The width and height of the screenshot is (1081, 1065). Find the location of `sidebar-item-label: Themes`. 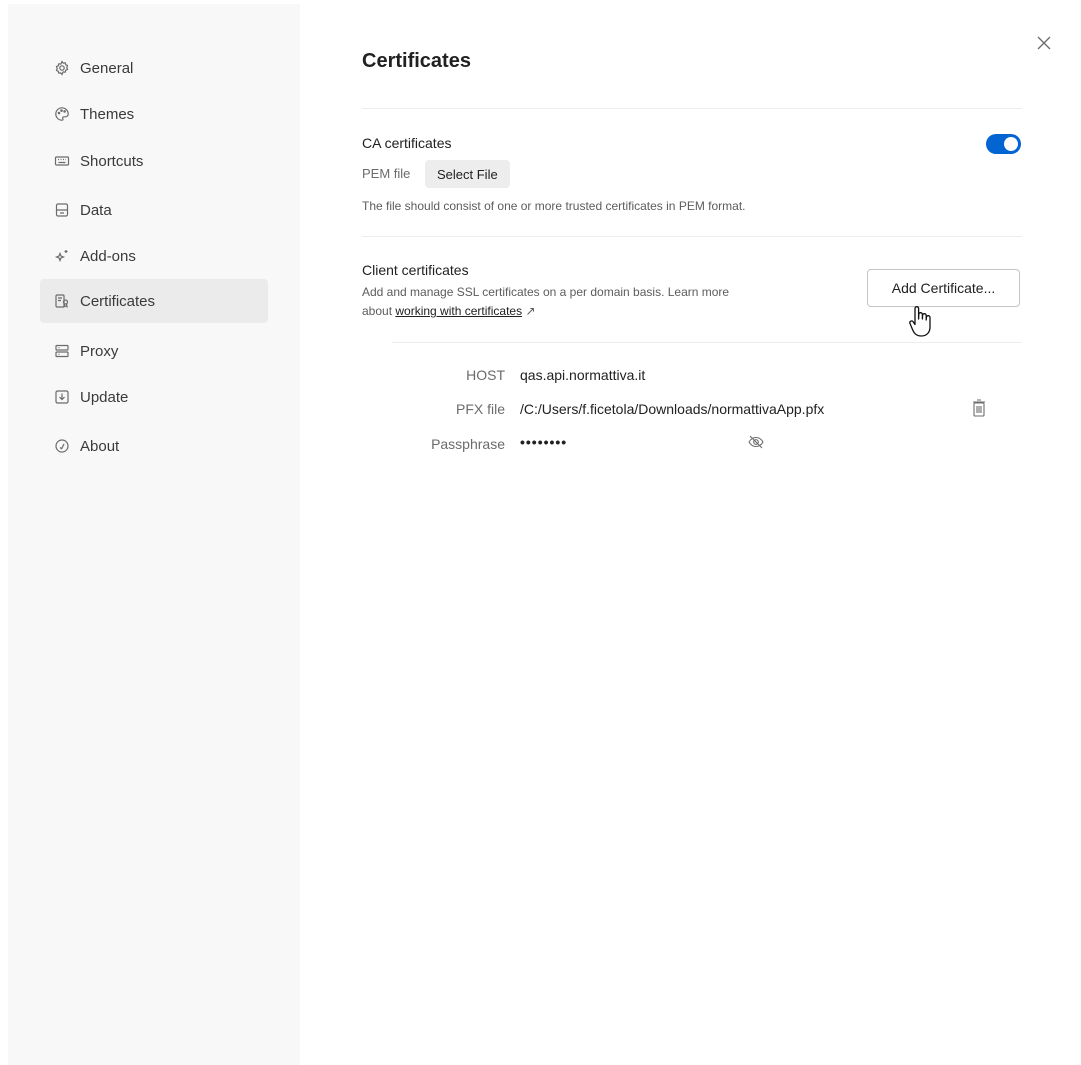

sidebar-item-label: Themes is located at coordinates (107, 114).